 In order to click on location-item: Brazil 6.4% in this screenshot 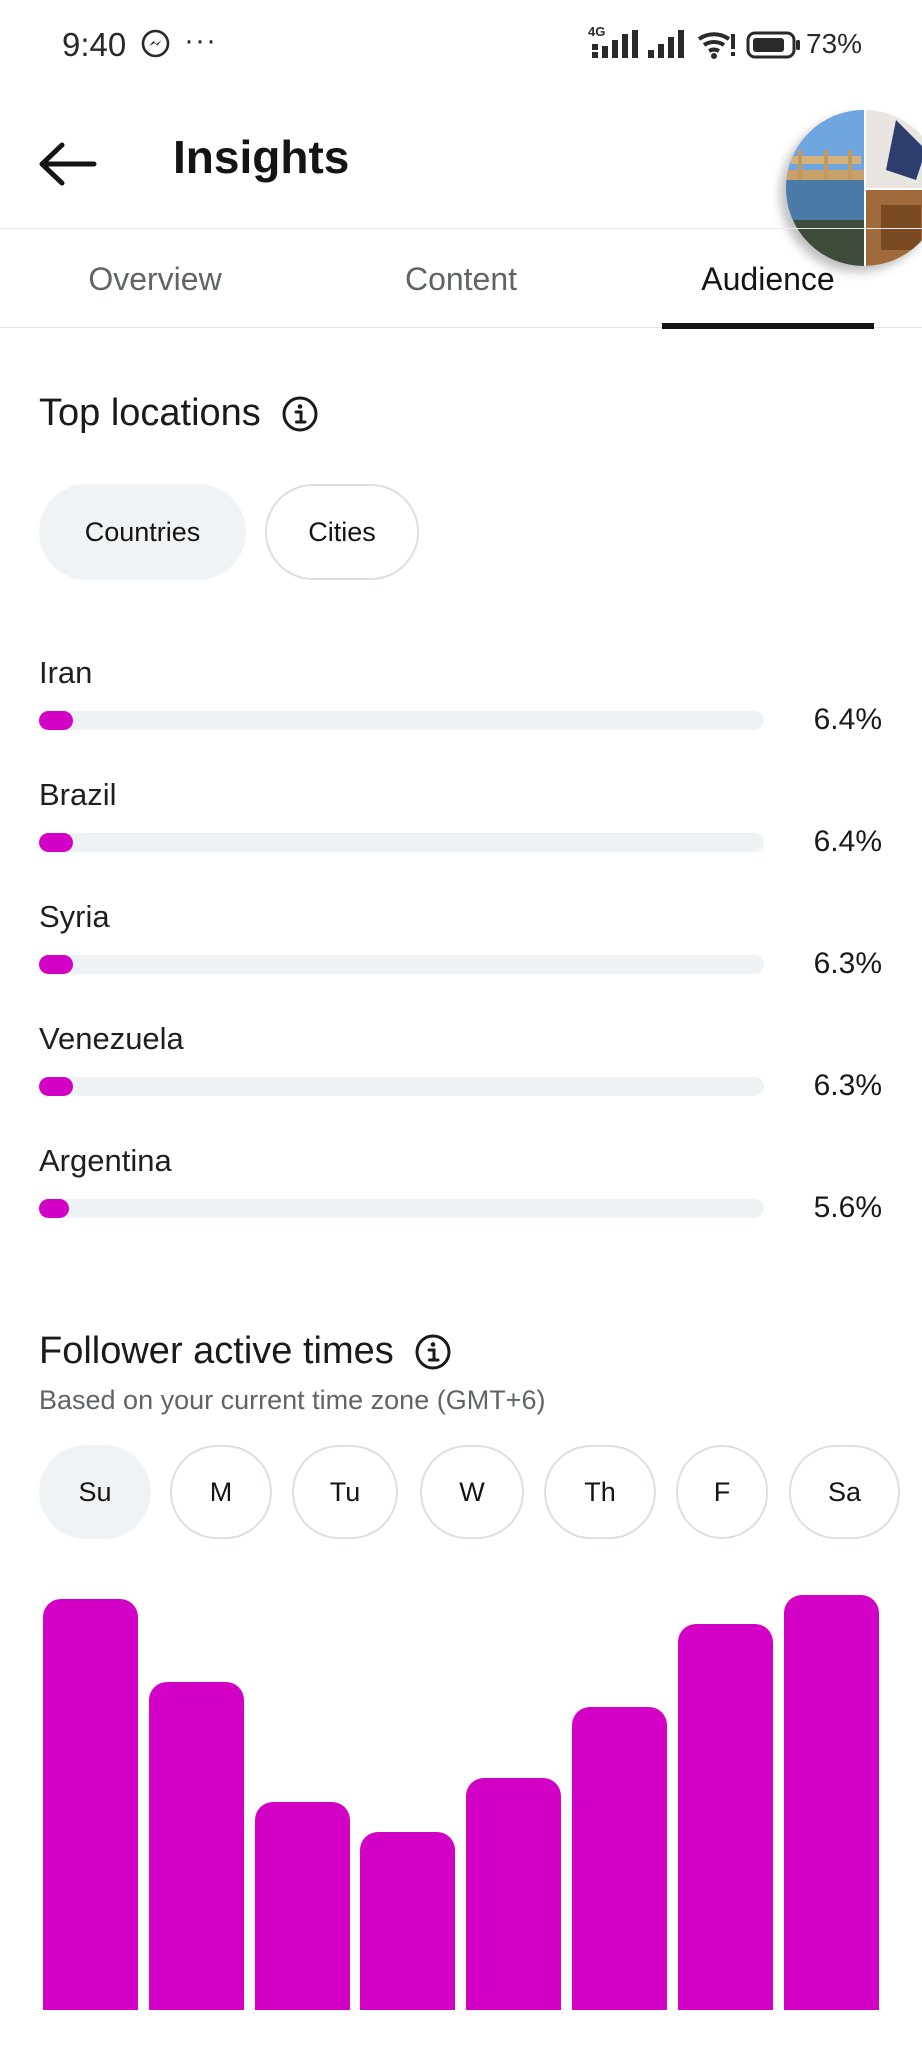, I will do `click(461, 832)`.